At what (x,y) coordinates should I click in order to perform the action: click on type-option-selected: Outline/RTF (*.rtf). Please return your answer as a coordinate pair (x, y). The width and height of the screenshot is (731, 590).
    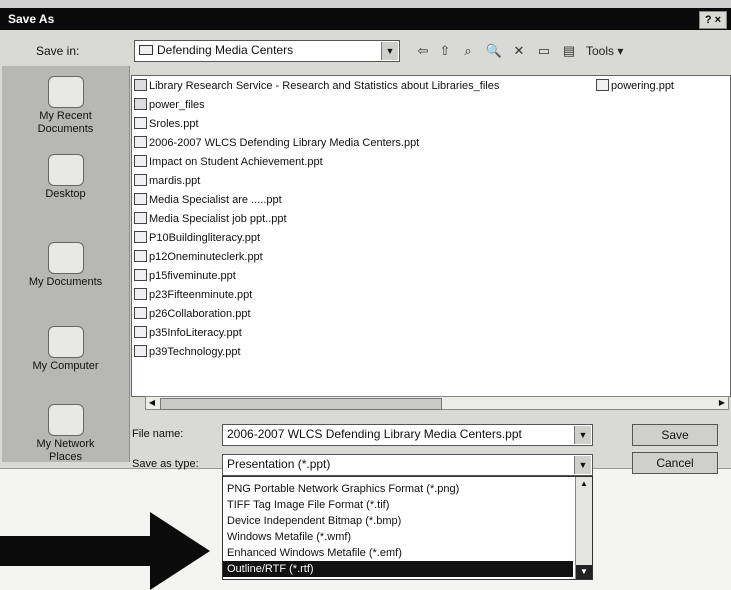
    Looking at the image, I should click on (398, 569).